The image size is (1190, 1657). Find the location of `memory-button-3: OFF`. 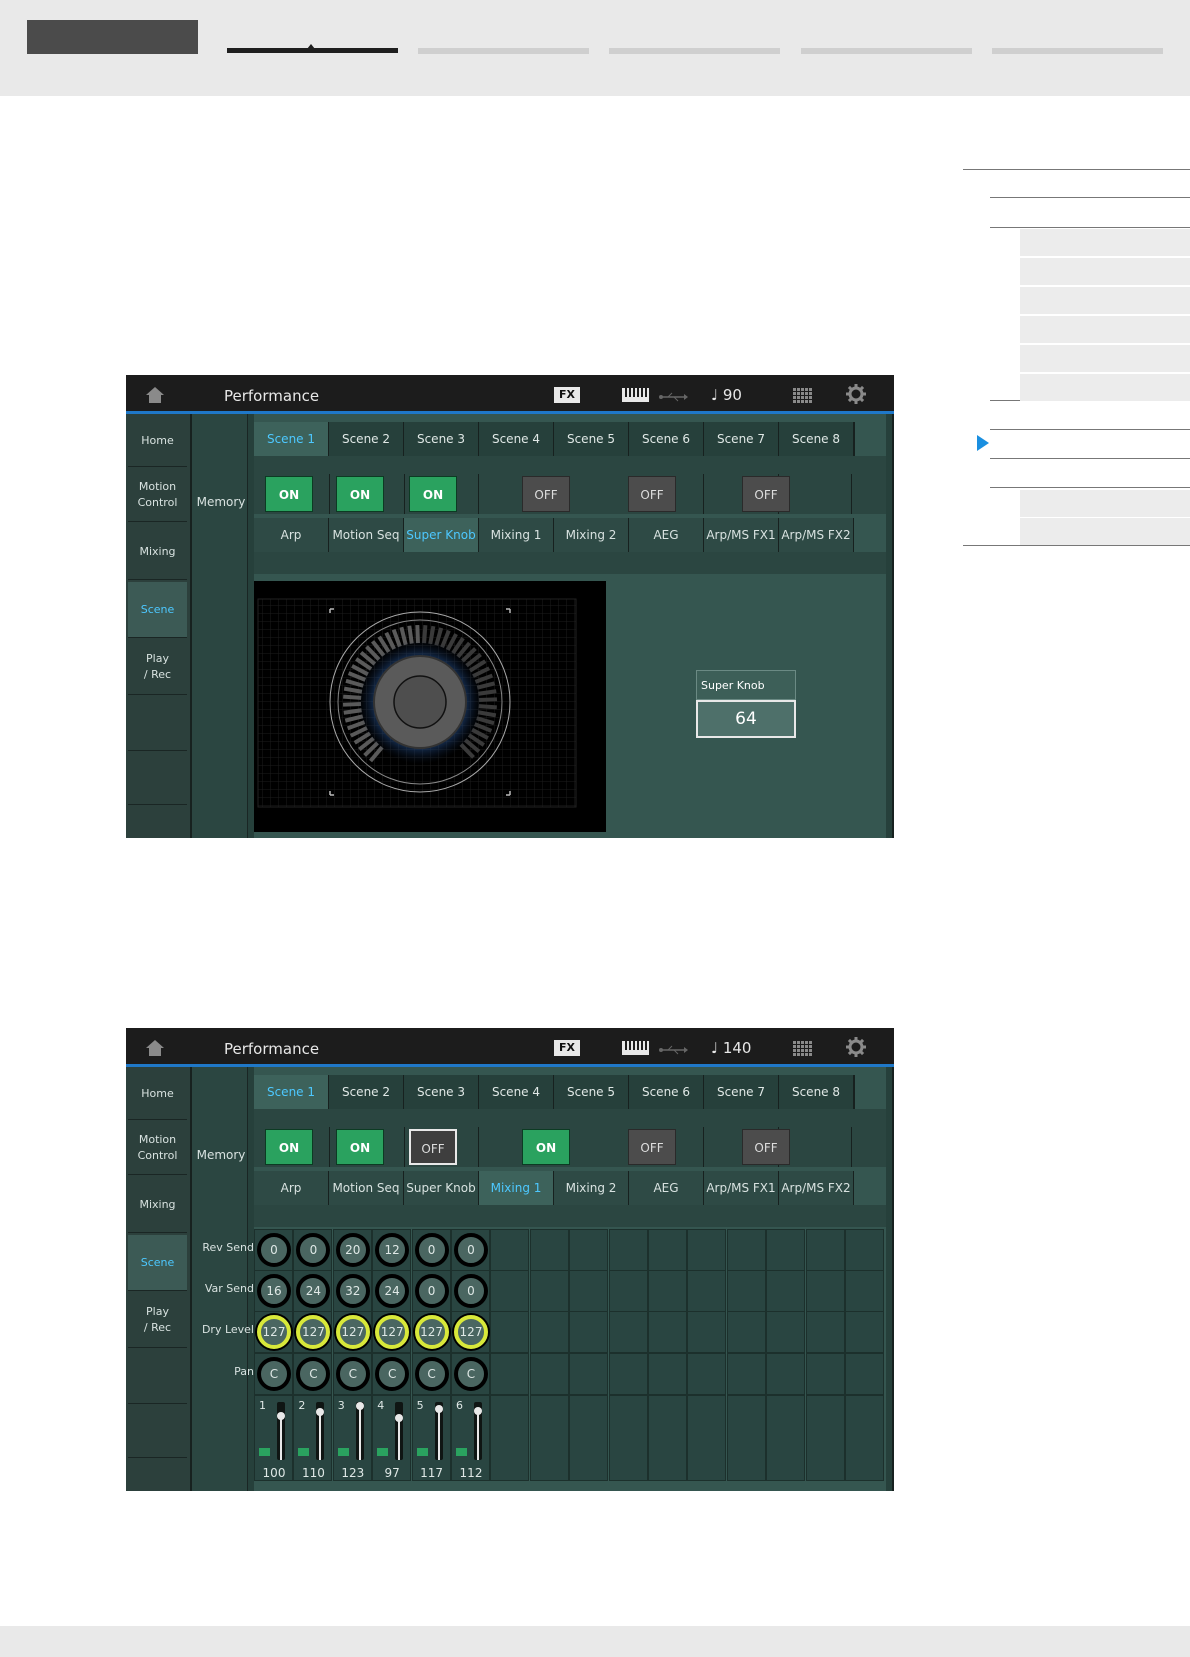

memory-button-3: OFF is located at coordinates (433, 1147).